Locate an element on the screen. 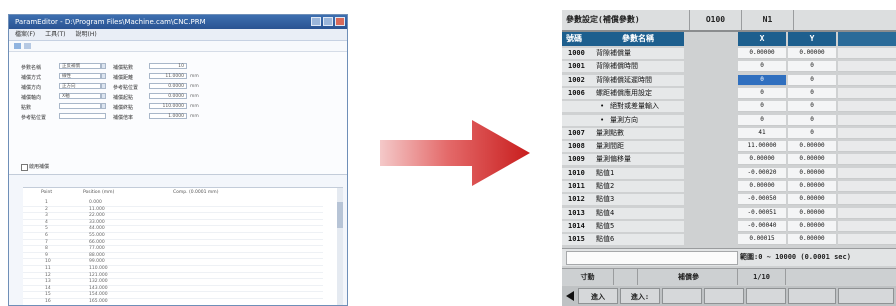 Image resolution: width=896 pixels, height=306 pixels. ref-point-field is located at coordinates (82, 116).